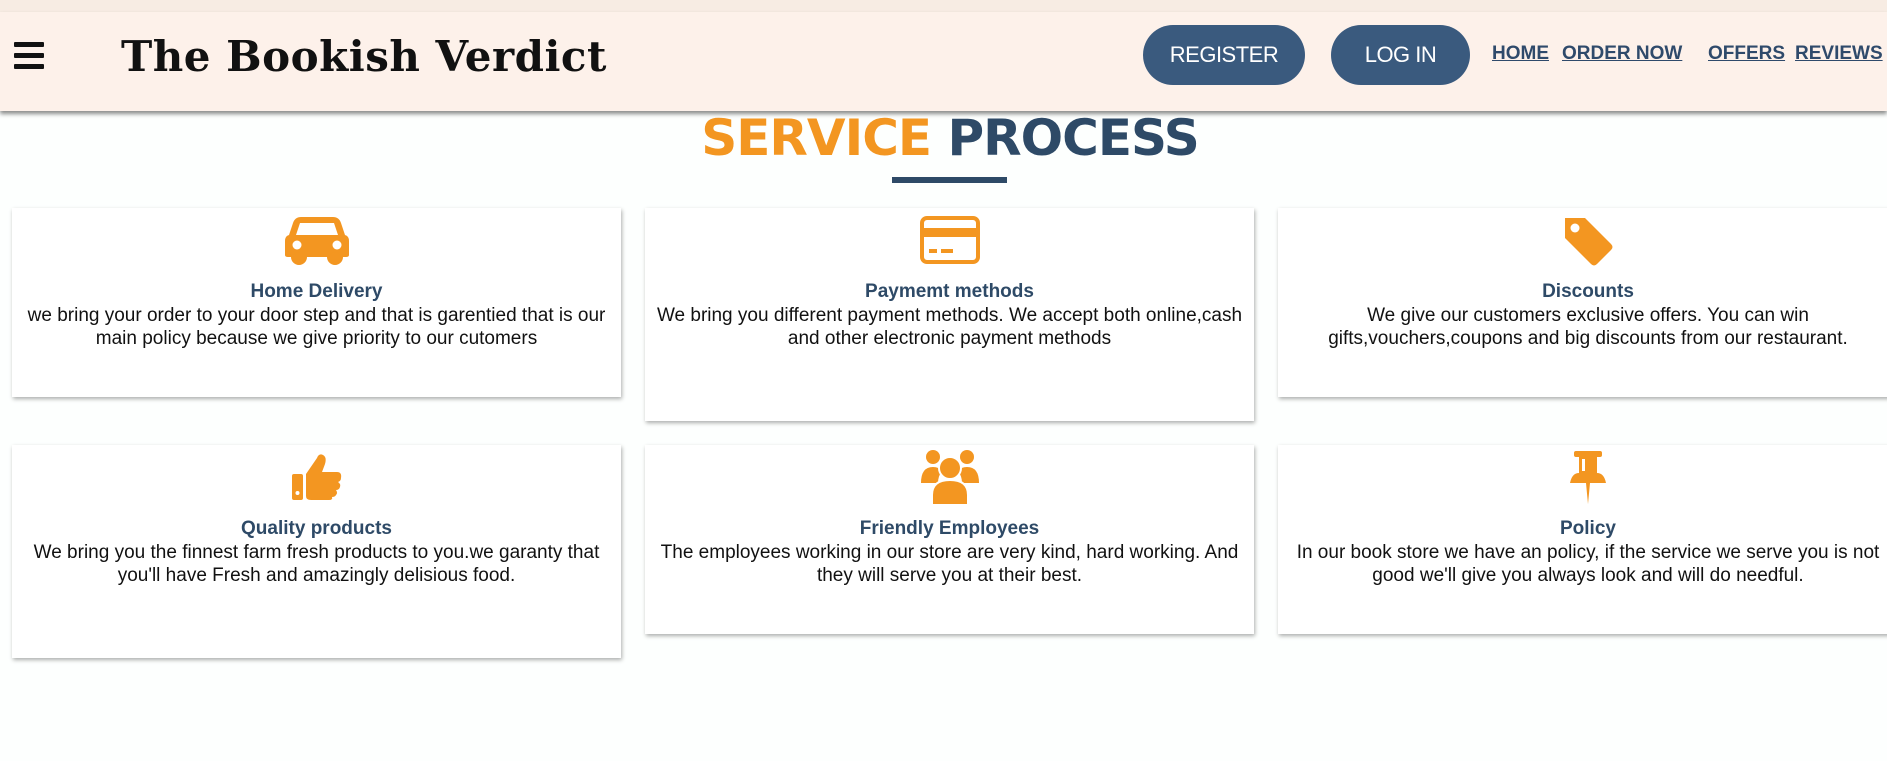  What do you see at coordinates (1588, 477) in the screenshot?
I see `pushpin-icon` at bounding box center [1588, 477].